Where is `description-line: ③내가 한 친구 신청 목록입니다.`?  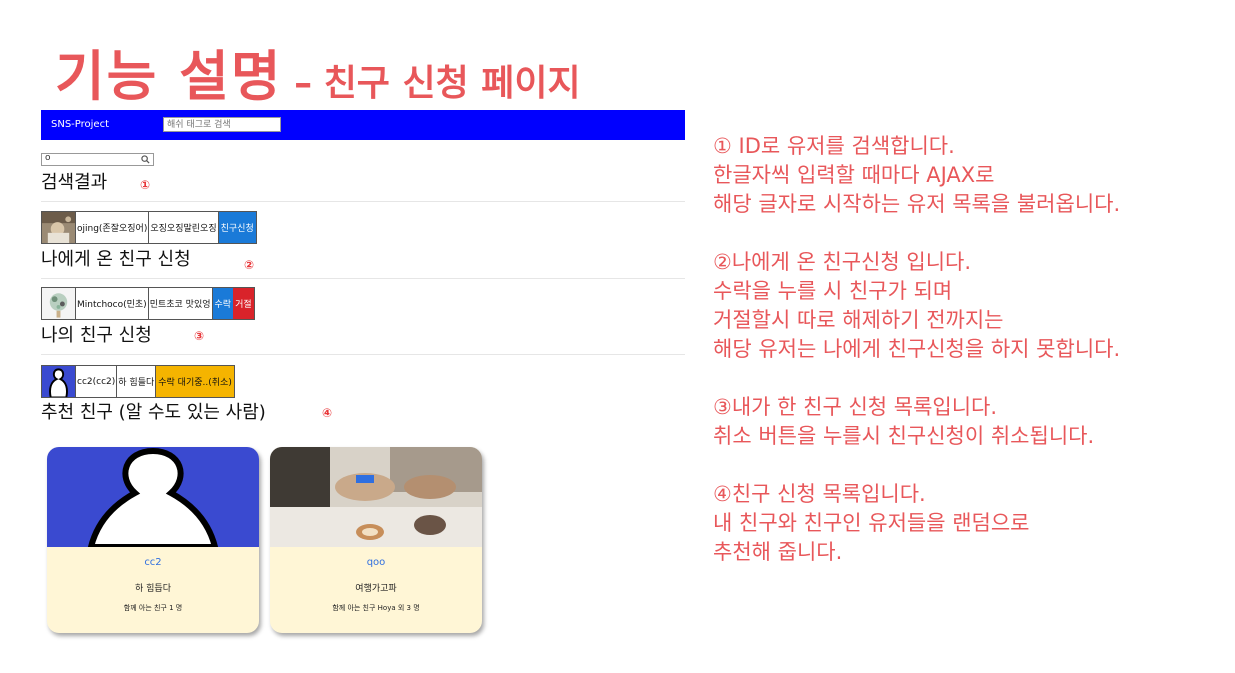 description-line: ③내가 한 친구 신청 목록입니다. is located at coordinates (855, 407).